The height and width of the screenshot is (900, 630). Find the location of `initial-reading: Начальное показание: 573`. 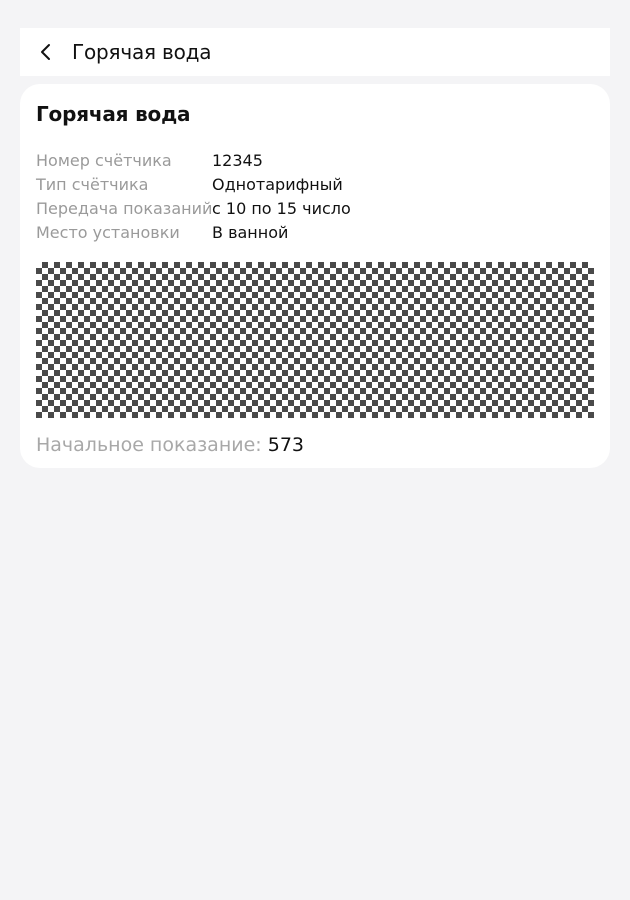

initial-reading: Начальное показание: 573 is located at coordinates (315, 445).